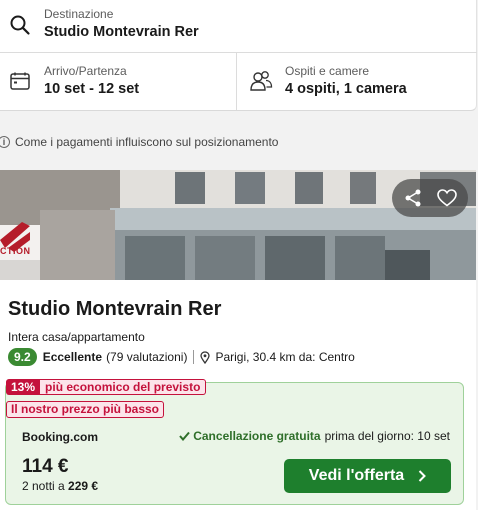 The image size is (478, 510). What do you see at coordinates (60, 437) in the screenshot?
I see `provider-name: Booking.com` at bounding box center [60, 437].